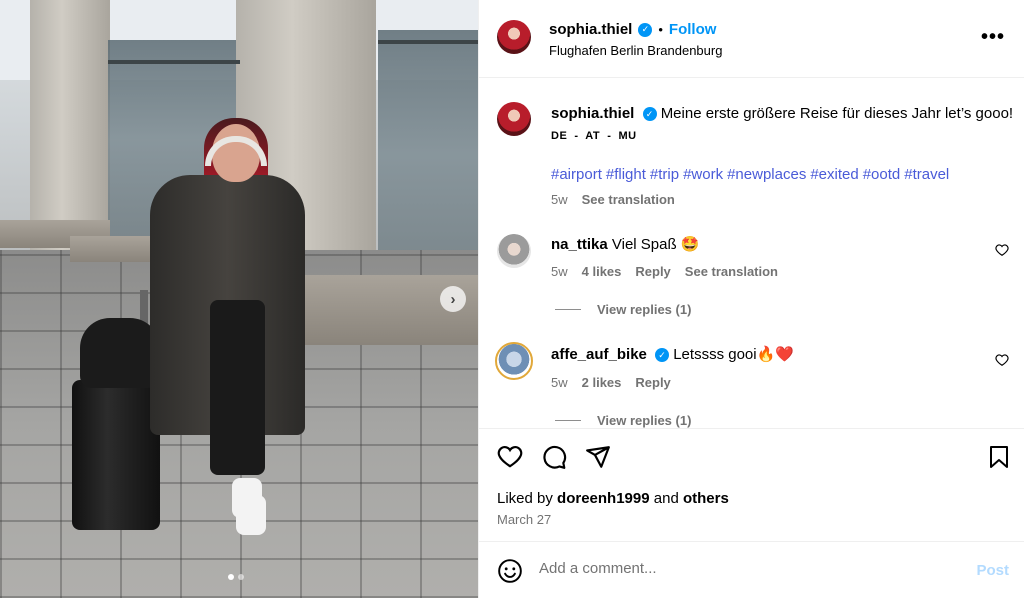 The width and height of the screenshot is (1024, 598). What do you see at coordinates (251, 515) in the screenshot?
I see `shoe` at bounding box center [251, 515].